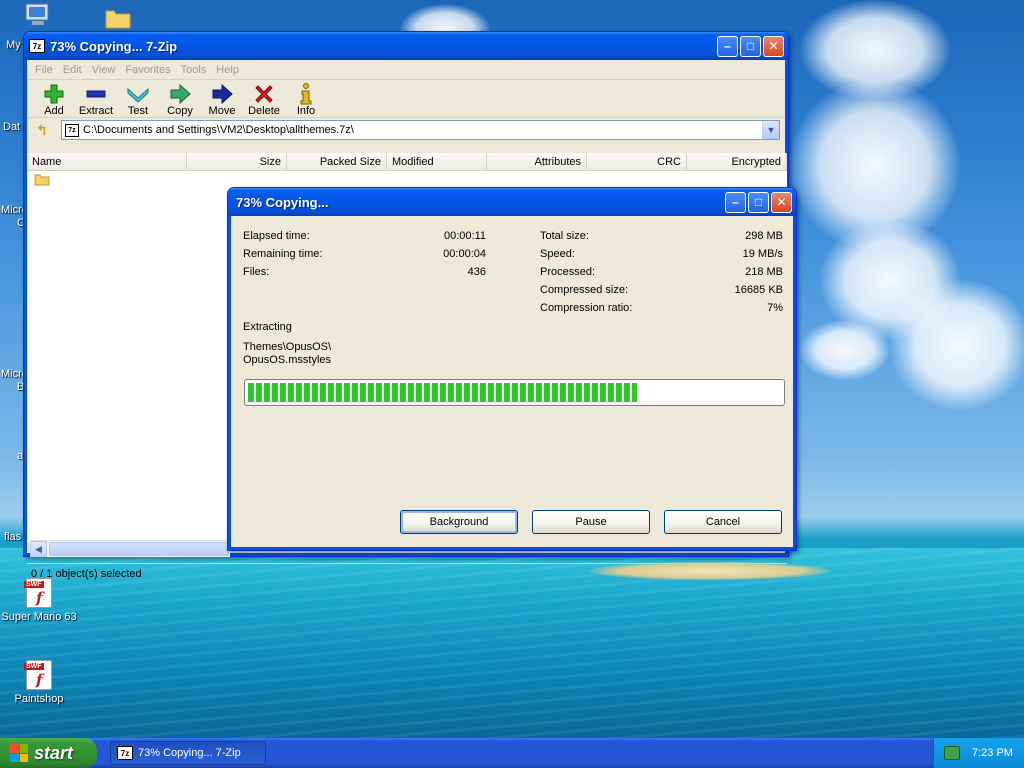 The height and width of the screenshot is (768, 1024). Describe the element at coordinates (107, 161) in the screenshot. I see `column-name: Name` at that location.